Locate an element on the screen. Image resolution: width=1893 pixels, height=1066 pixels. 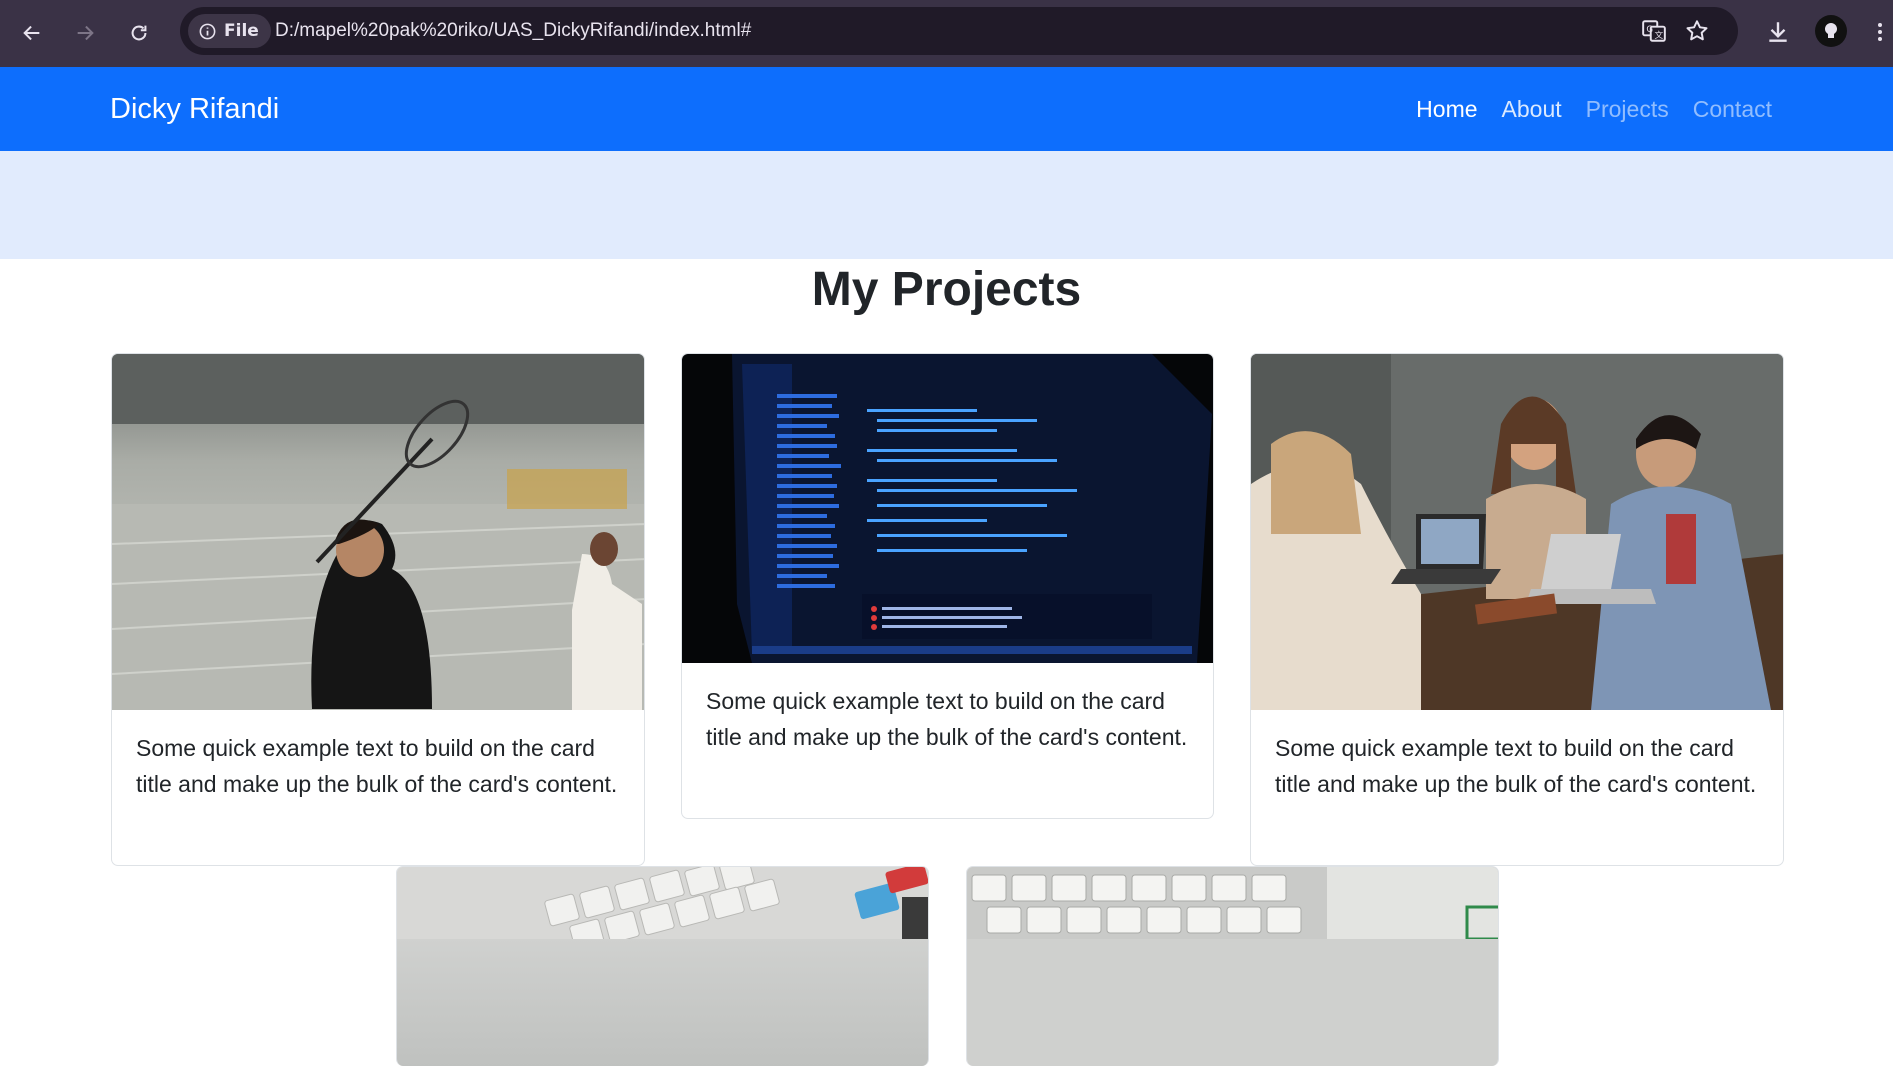
forward-button is located at coordinates (85, 33).